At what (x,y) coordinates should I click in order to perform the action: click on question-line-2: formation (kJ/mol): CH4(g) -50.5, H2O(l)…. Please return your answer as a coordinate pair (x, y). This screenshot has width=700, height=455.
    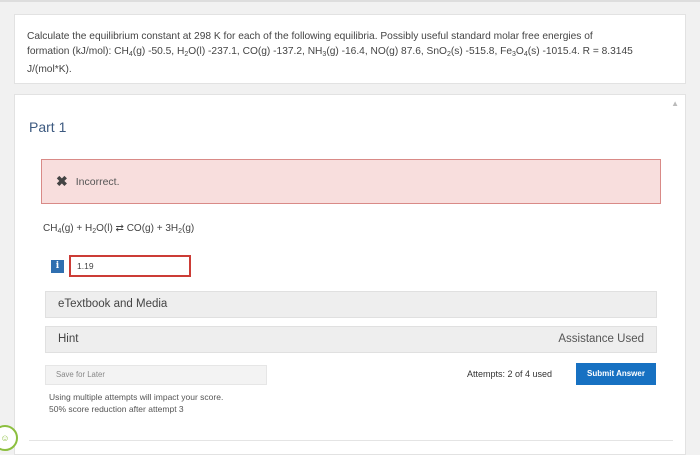
    Looking at the image, I should click on (350, 53).